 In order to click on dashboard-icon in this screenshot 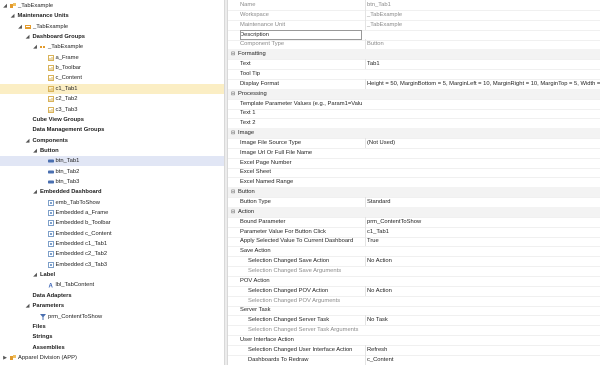, I will do `click(50, 78)`.